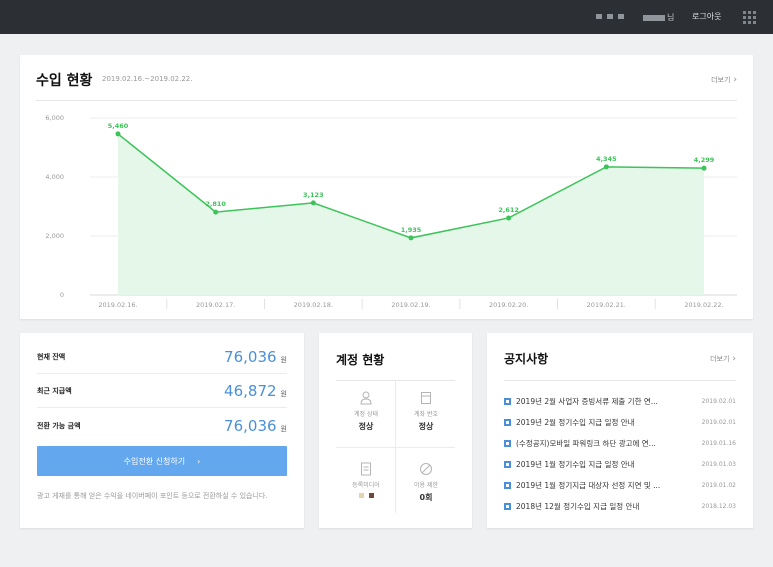 The height and width of the screenshot is (567, 773). What do you see at coordinates (575, 422) in the screenshot?
I see `notice-item-title: 2019년 2월 정기수입 지급 일정 안내` at bounding box center [575, 422].